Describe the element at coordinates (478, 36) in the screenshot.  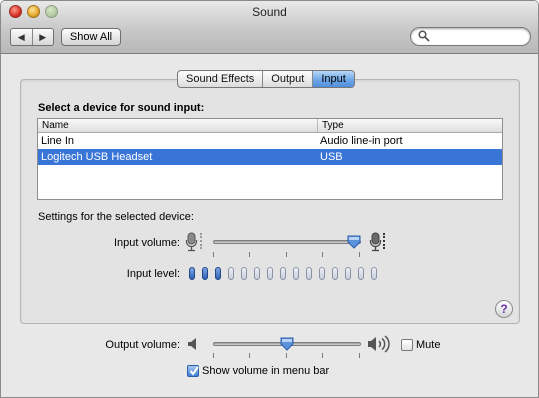
I see `search-input` at that location.